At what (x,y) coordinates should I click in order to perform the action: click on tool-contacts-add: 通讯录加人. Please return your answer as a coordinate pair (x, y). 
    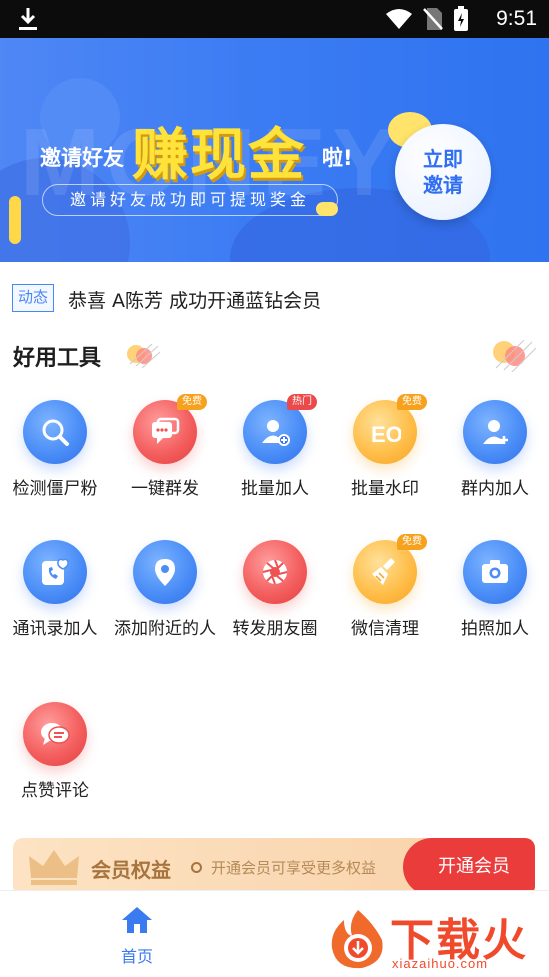
    Looking at the image, I should click on (55, 590).